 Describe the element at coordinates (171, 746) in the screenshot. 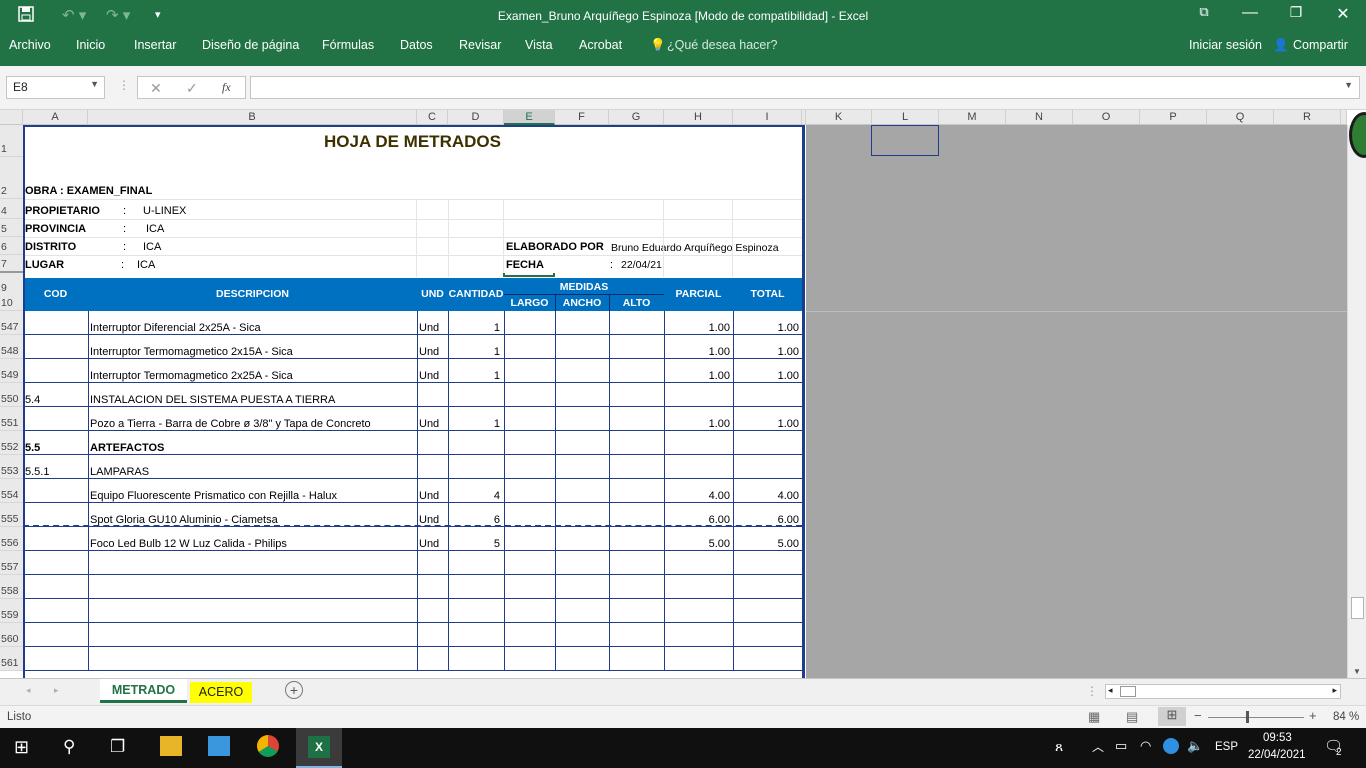

I see `file-explorer-icon` at that location.